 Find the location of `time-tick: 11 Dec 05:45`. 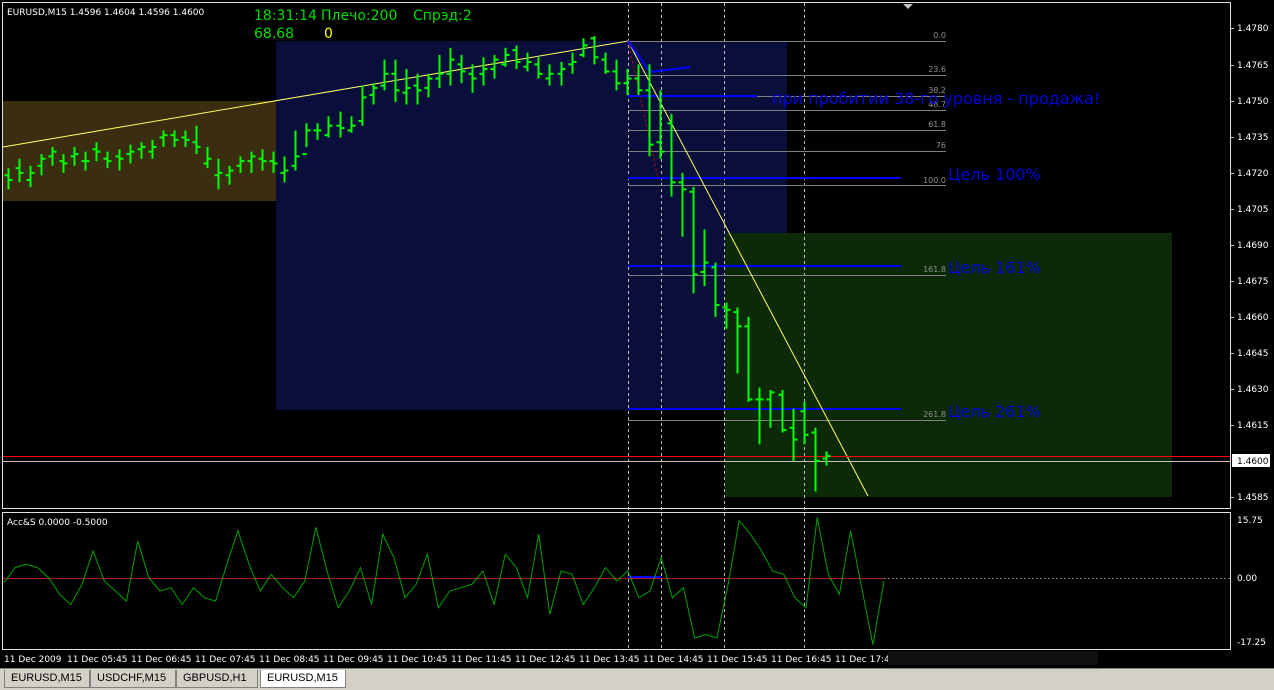

time-tick: 11 Dec 05:45 is located at coordinates (97, 660).